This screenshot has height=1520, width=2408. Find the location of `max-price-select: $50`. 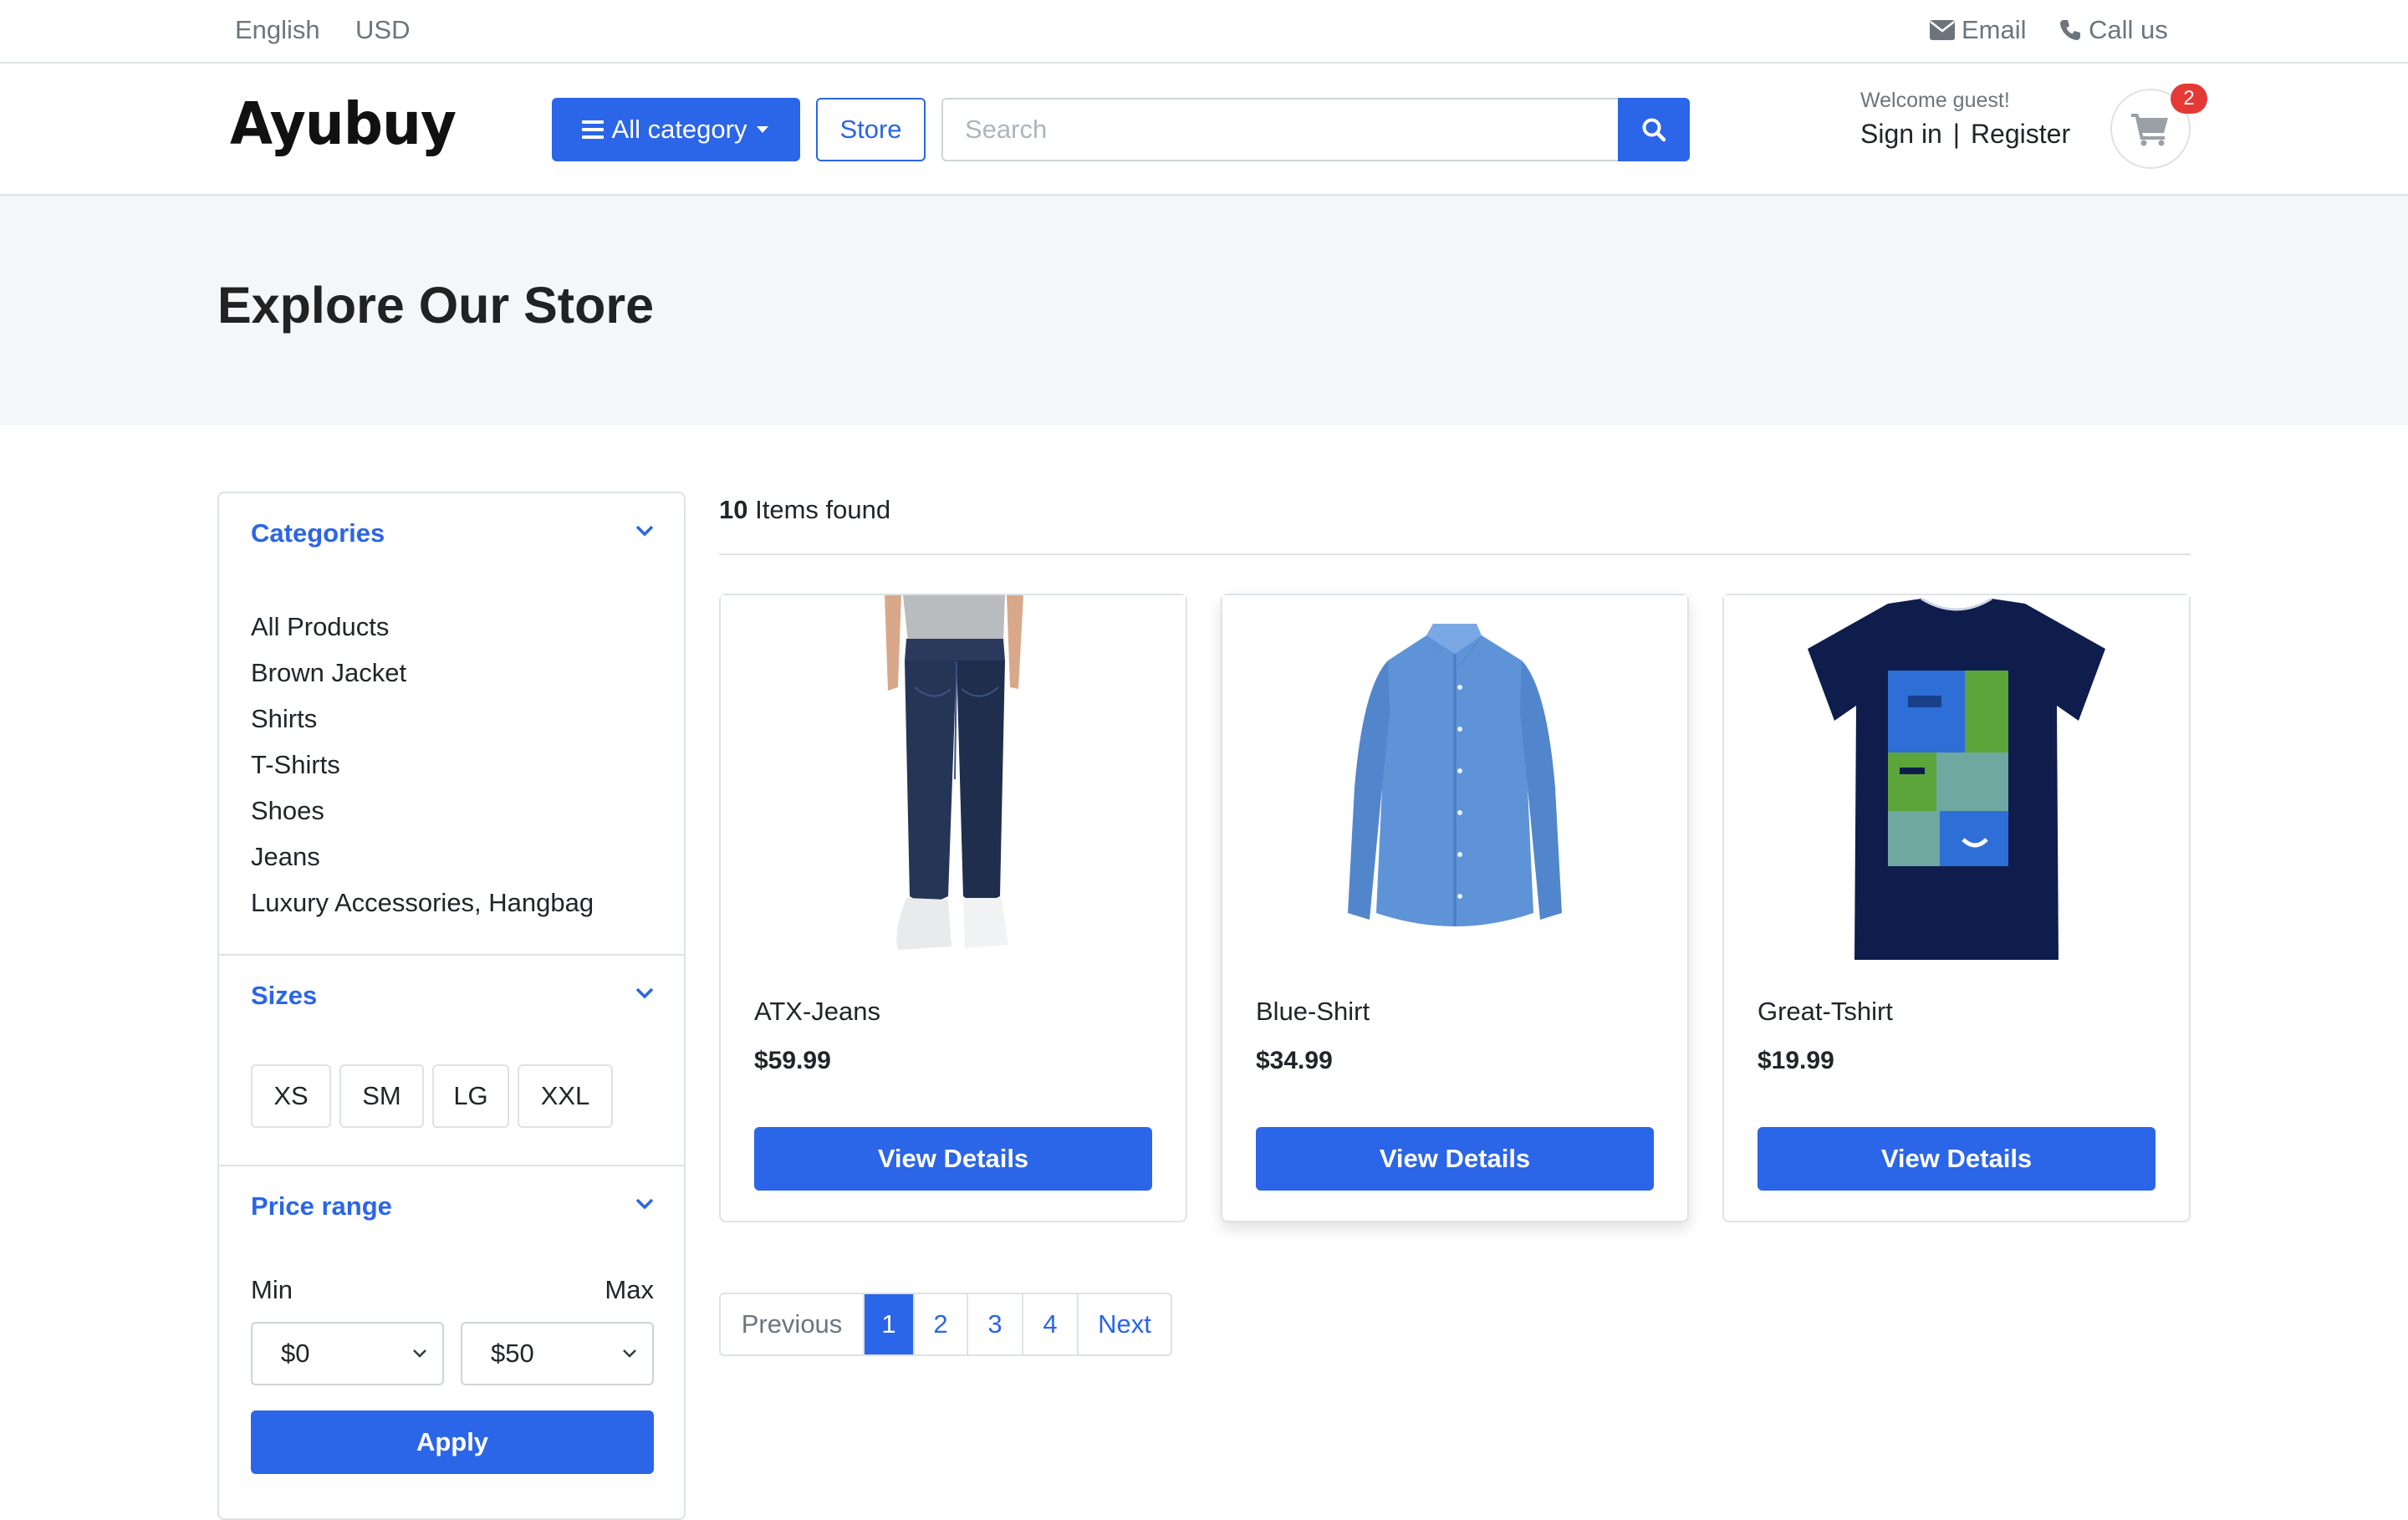

max-price-select: $50 is located at coordinates (558, 1354).